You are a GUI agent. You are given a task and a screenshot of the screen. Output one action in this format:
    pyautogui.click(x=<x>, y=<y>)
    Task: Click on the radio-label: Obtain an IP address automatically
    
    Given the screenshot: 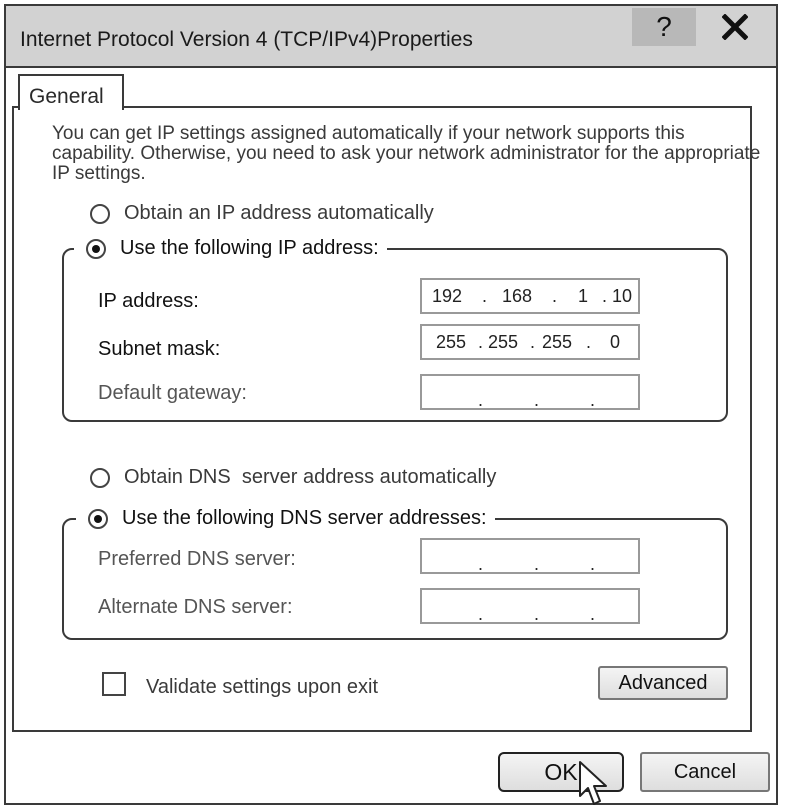 What is the action you would take?
    pyautogui.click(x=279, y=213)
    